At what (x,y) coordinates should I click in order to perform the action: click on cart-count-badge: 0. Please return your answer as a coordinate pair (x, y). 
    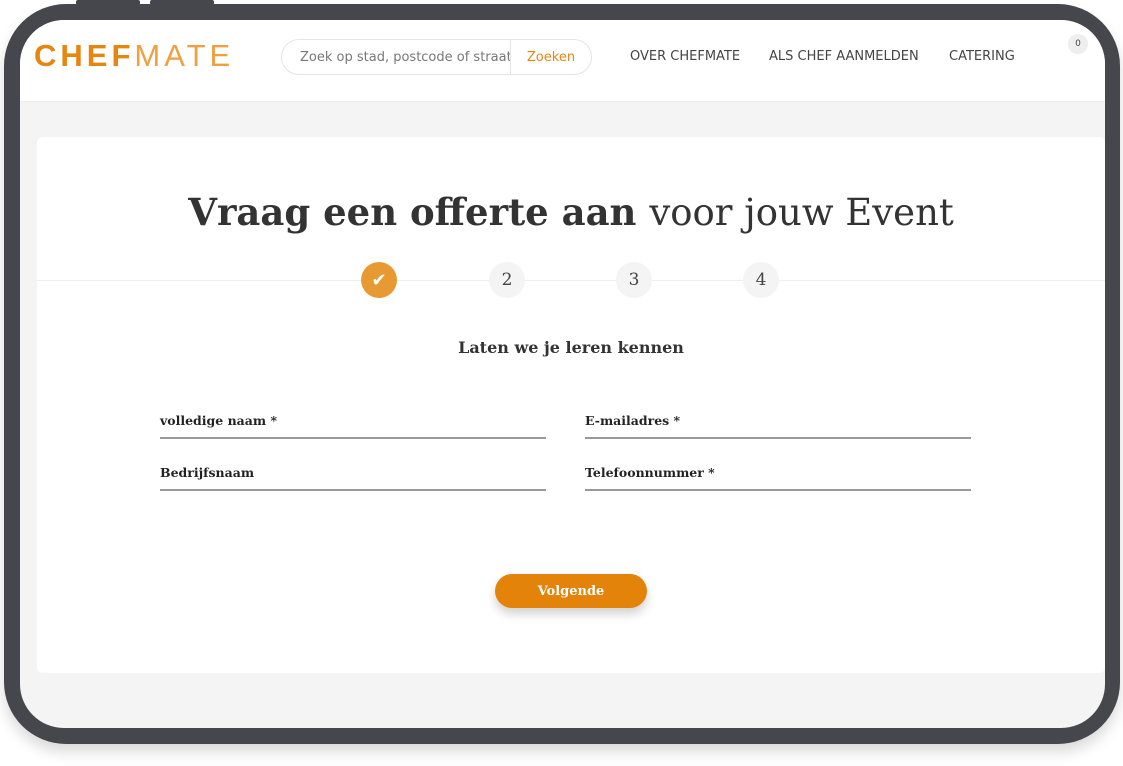
    Looking at the image, I should click on (1078, 44).